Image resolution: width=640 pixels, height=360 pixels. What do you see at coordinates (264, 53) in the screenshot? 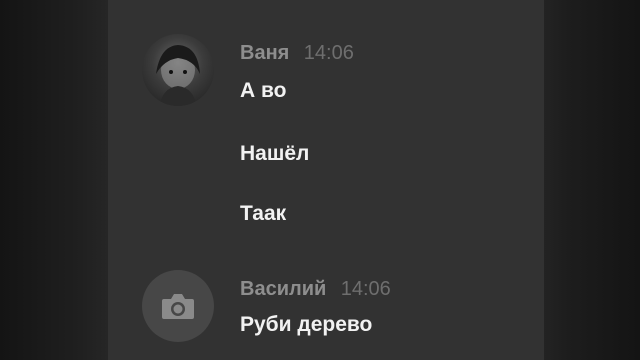
I see `author-name: Ваня` at bounding box center [264, 53].